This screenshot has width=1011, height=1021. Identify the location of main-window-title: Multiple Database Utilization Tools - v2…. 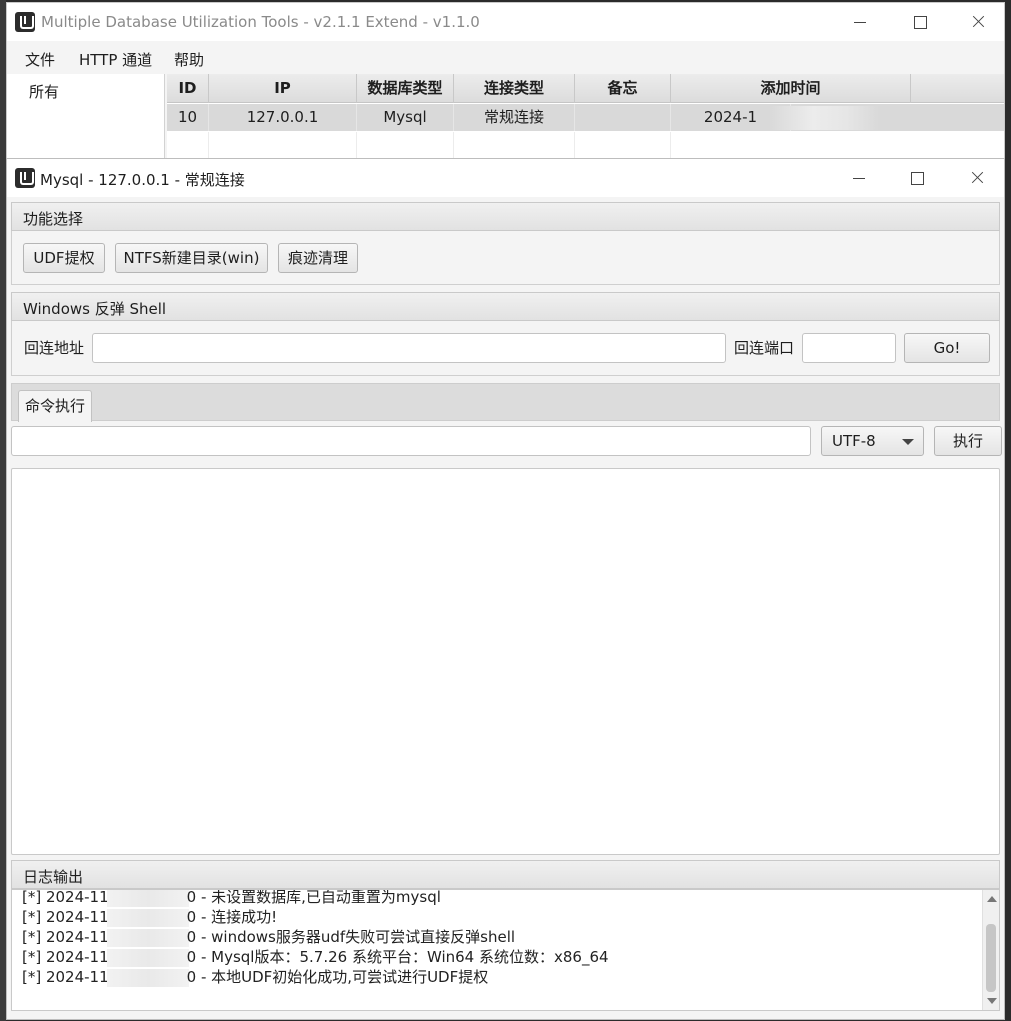
(260, 22).